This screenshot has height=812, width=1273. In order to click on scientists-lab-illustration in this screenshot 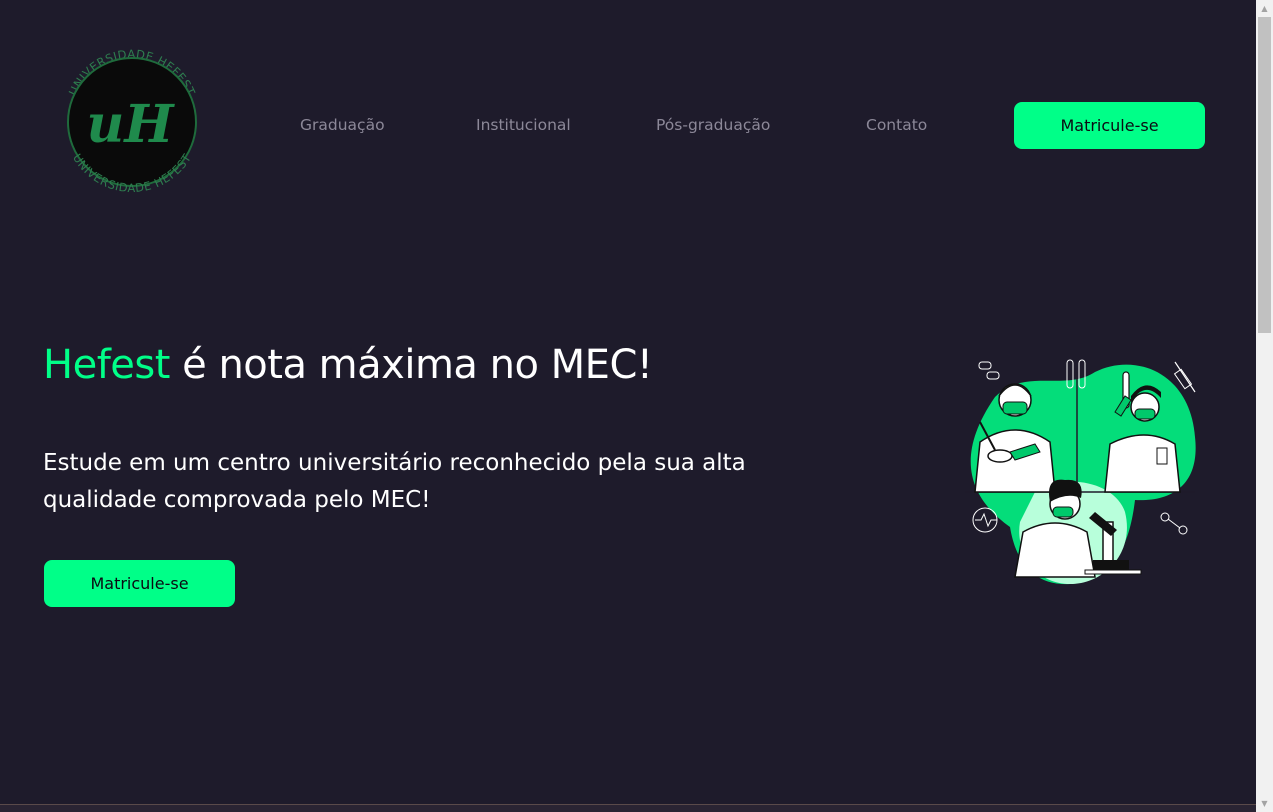, I will do `click(1080, 472)`.